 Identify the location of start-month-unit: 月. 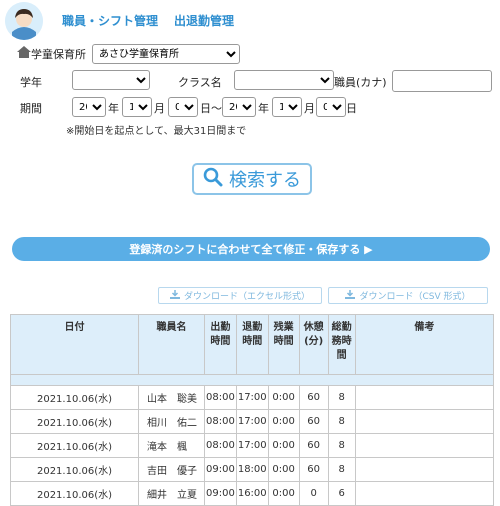
(159, 108).